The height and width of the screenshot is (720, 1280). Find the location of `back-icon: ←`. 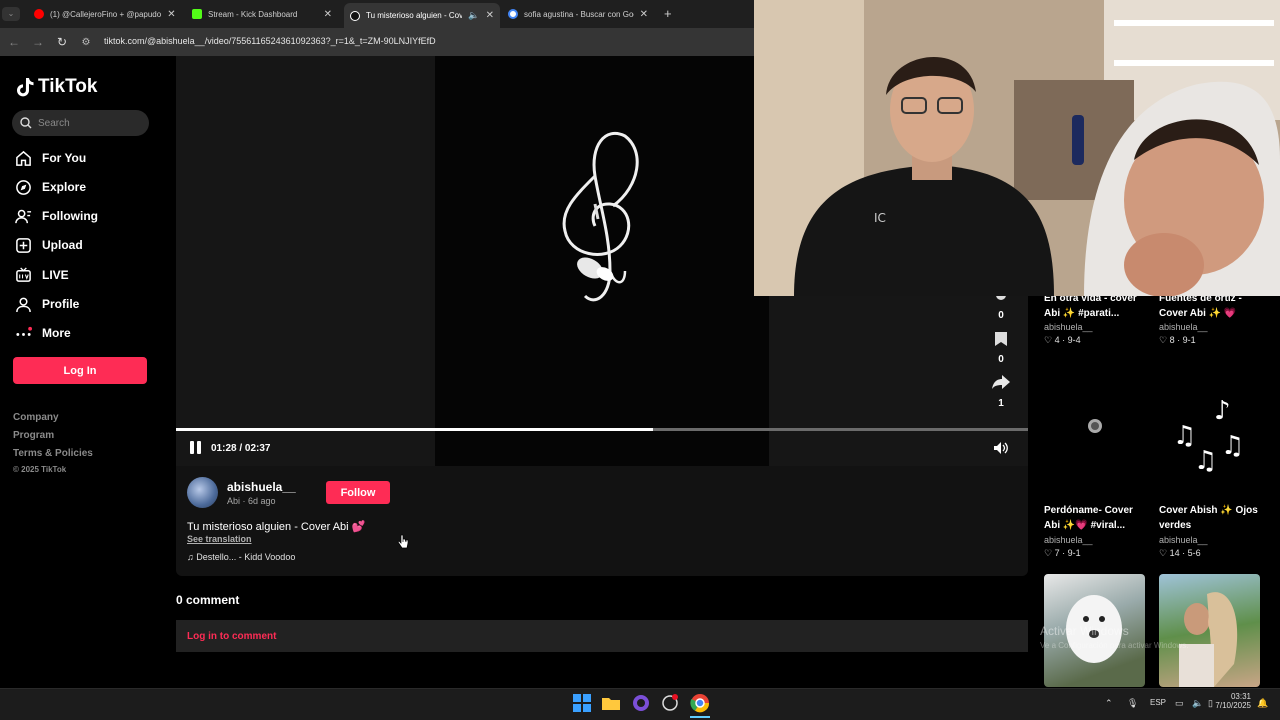

back-icon: ← is located at coordinates (14, 42).